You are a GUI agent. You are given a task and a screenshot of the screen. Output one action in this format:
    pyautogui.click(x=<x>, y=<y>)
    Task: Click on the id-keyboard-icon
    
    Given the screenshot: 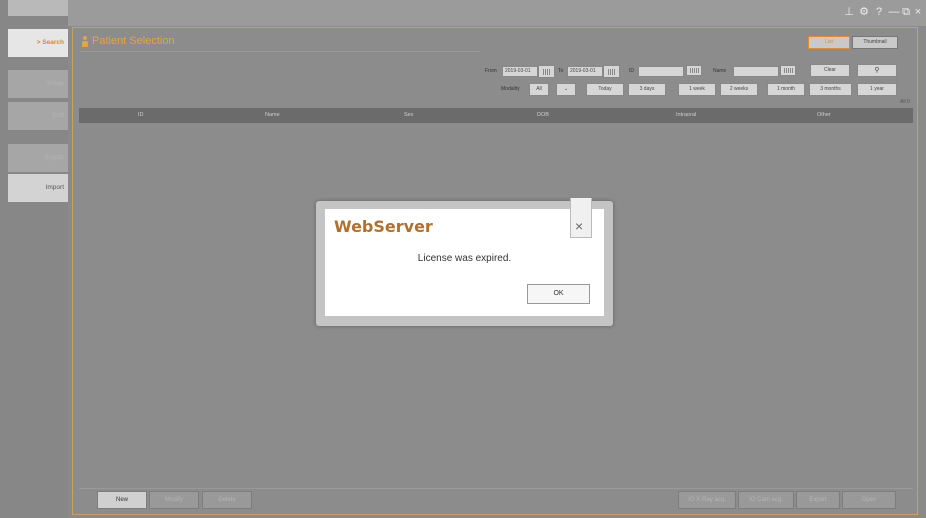 What is the action you would take?
    pyautogui.click(x=694, y=70)
    